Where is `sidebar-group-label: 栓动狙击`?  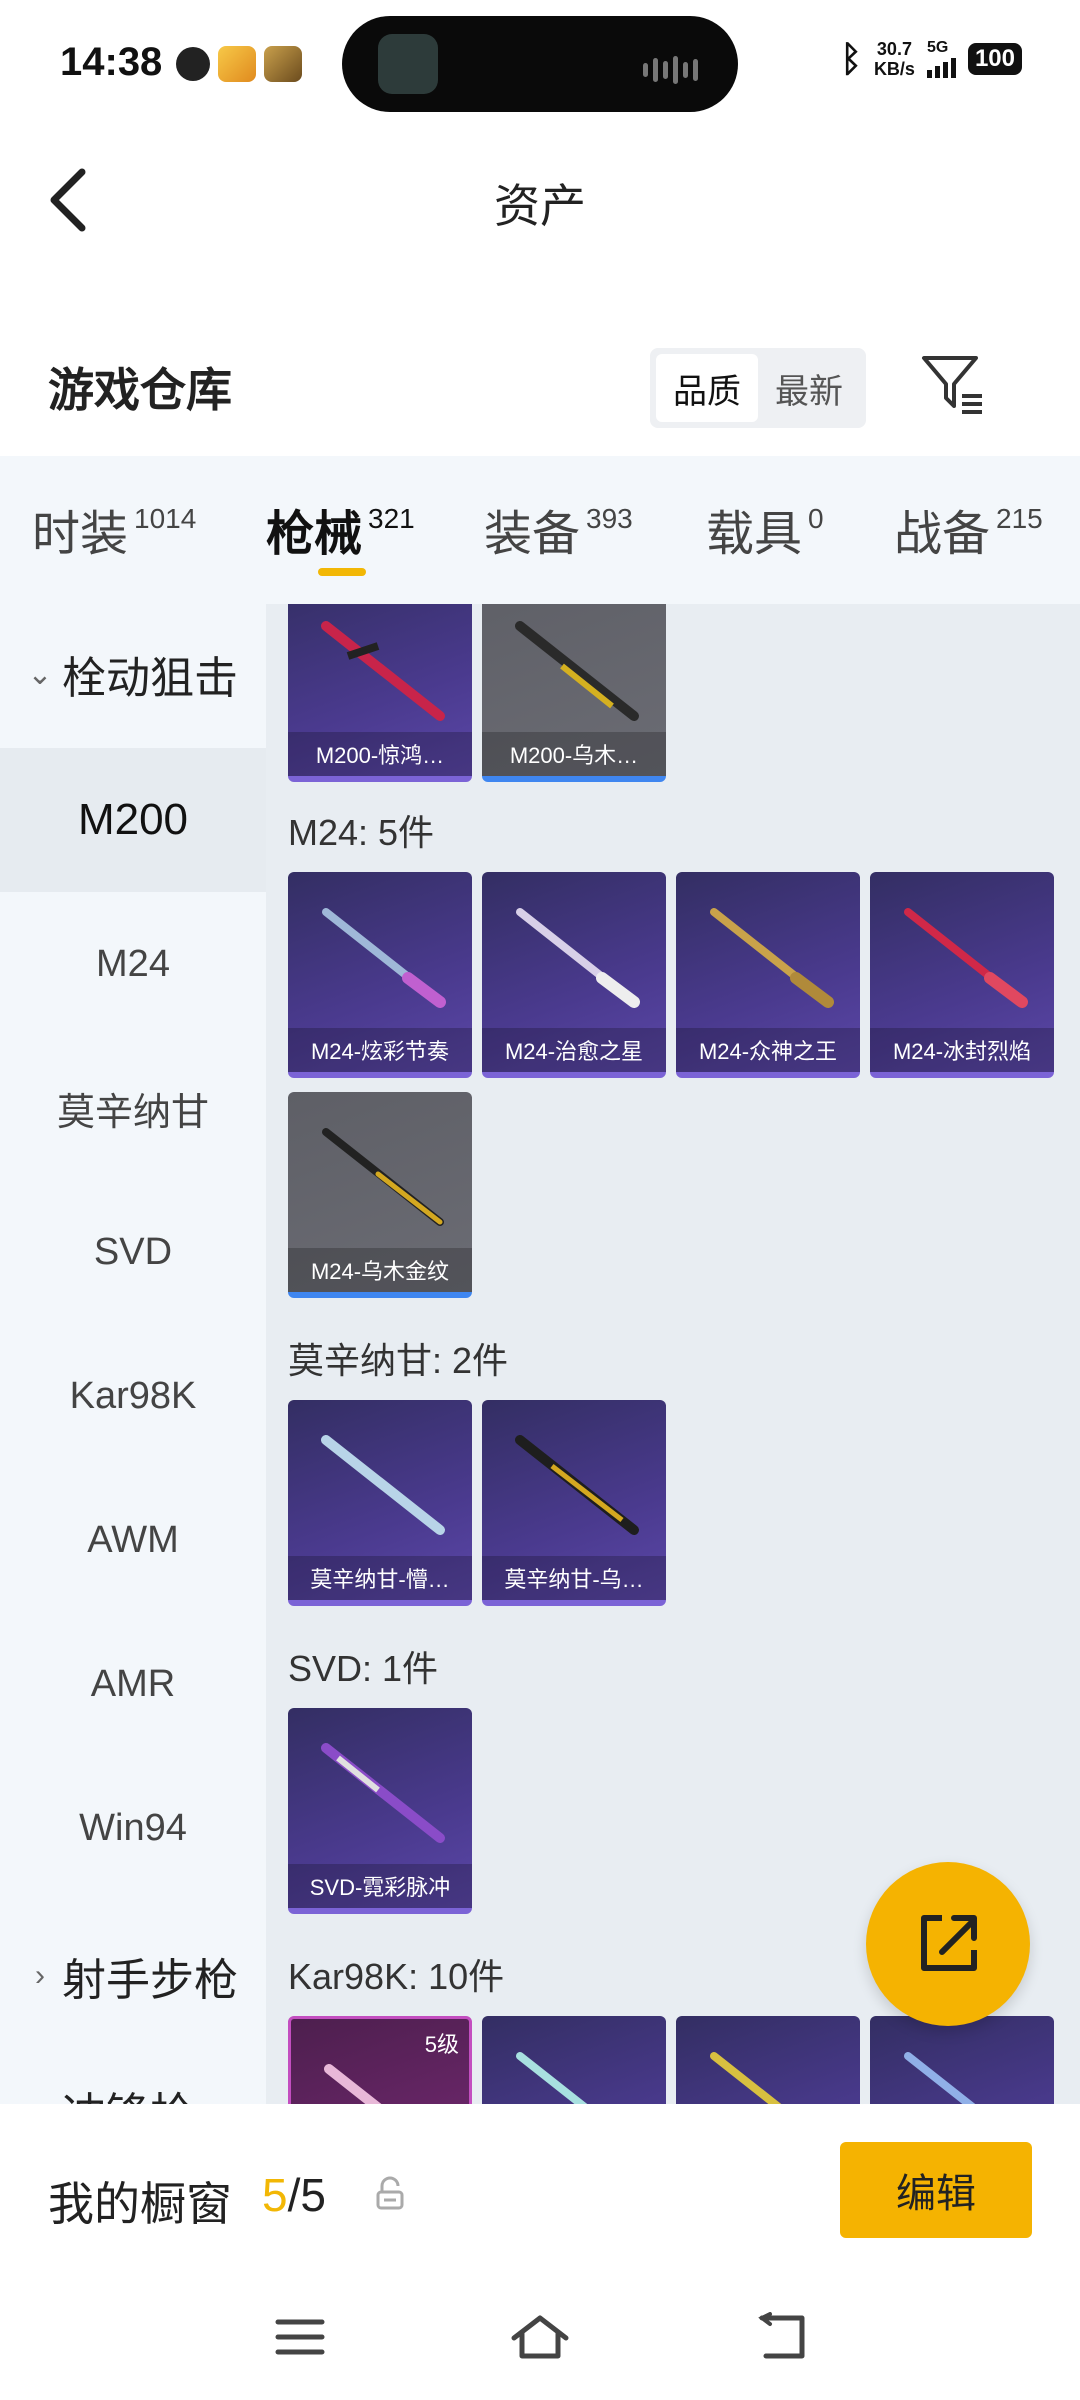
sidebar-group-label: 栓动狙击 is located at coordinates (150, 678).